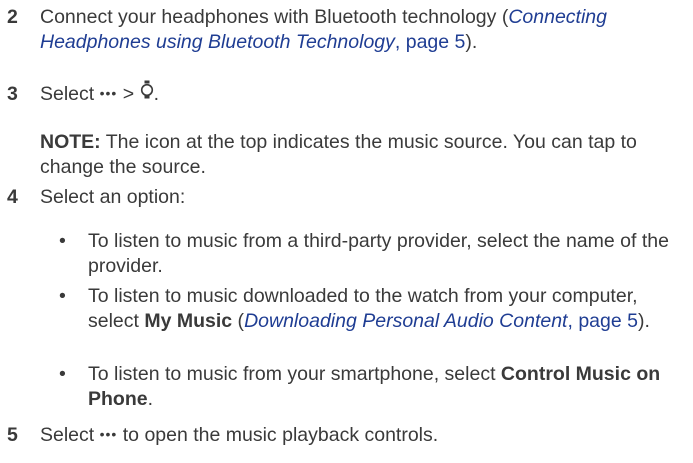 The width and height of the screenshot is (693, 463). Describe the element at coordinates (12, 197) in the screenshot. I see `step-number: 4` at that location.